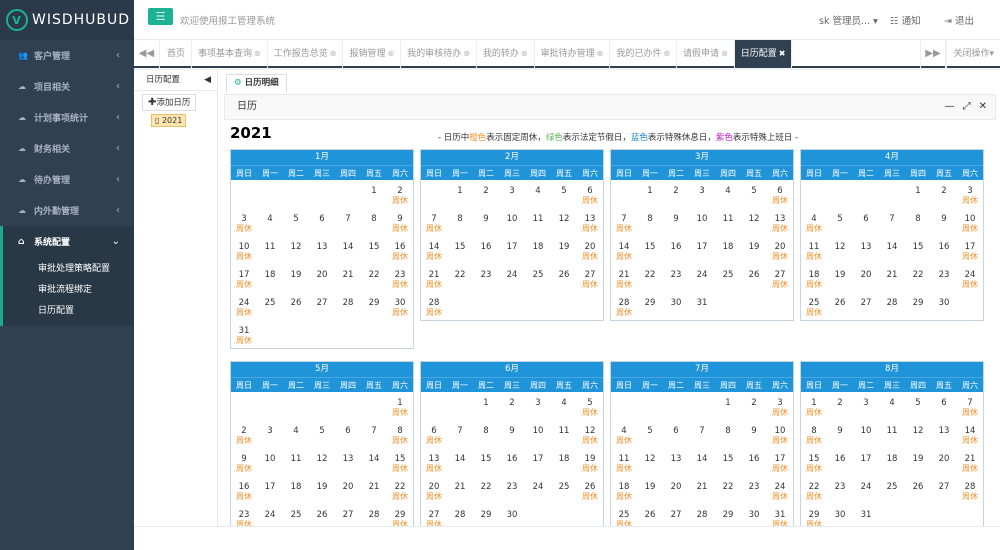 The width and height of the screenshot is (1000, 550). What do you see at coordinates (959, 20) in the screenshot?
I see `logout-link: ⇥ 退出` at bounding box center [959, 20].